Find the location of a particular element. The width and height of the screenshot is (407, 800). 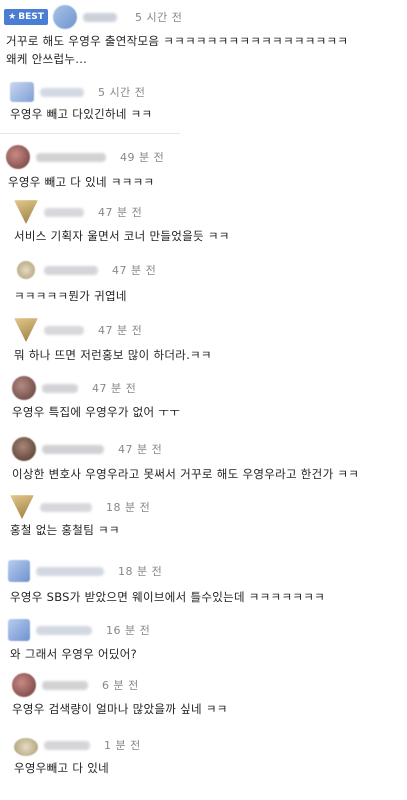

divider is located at coordinates (90, 133).